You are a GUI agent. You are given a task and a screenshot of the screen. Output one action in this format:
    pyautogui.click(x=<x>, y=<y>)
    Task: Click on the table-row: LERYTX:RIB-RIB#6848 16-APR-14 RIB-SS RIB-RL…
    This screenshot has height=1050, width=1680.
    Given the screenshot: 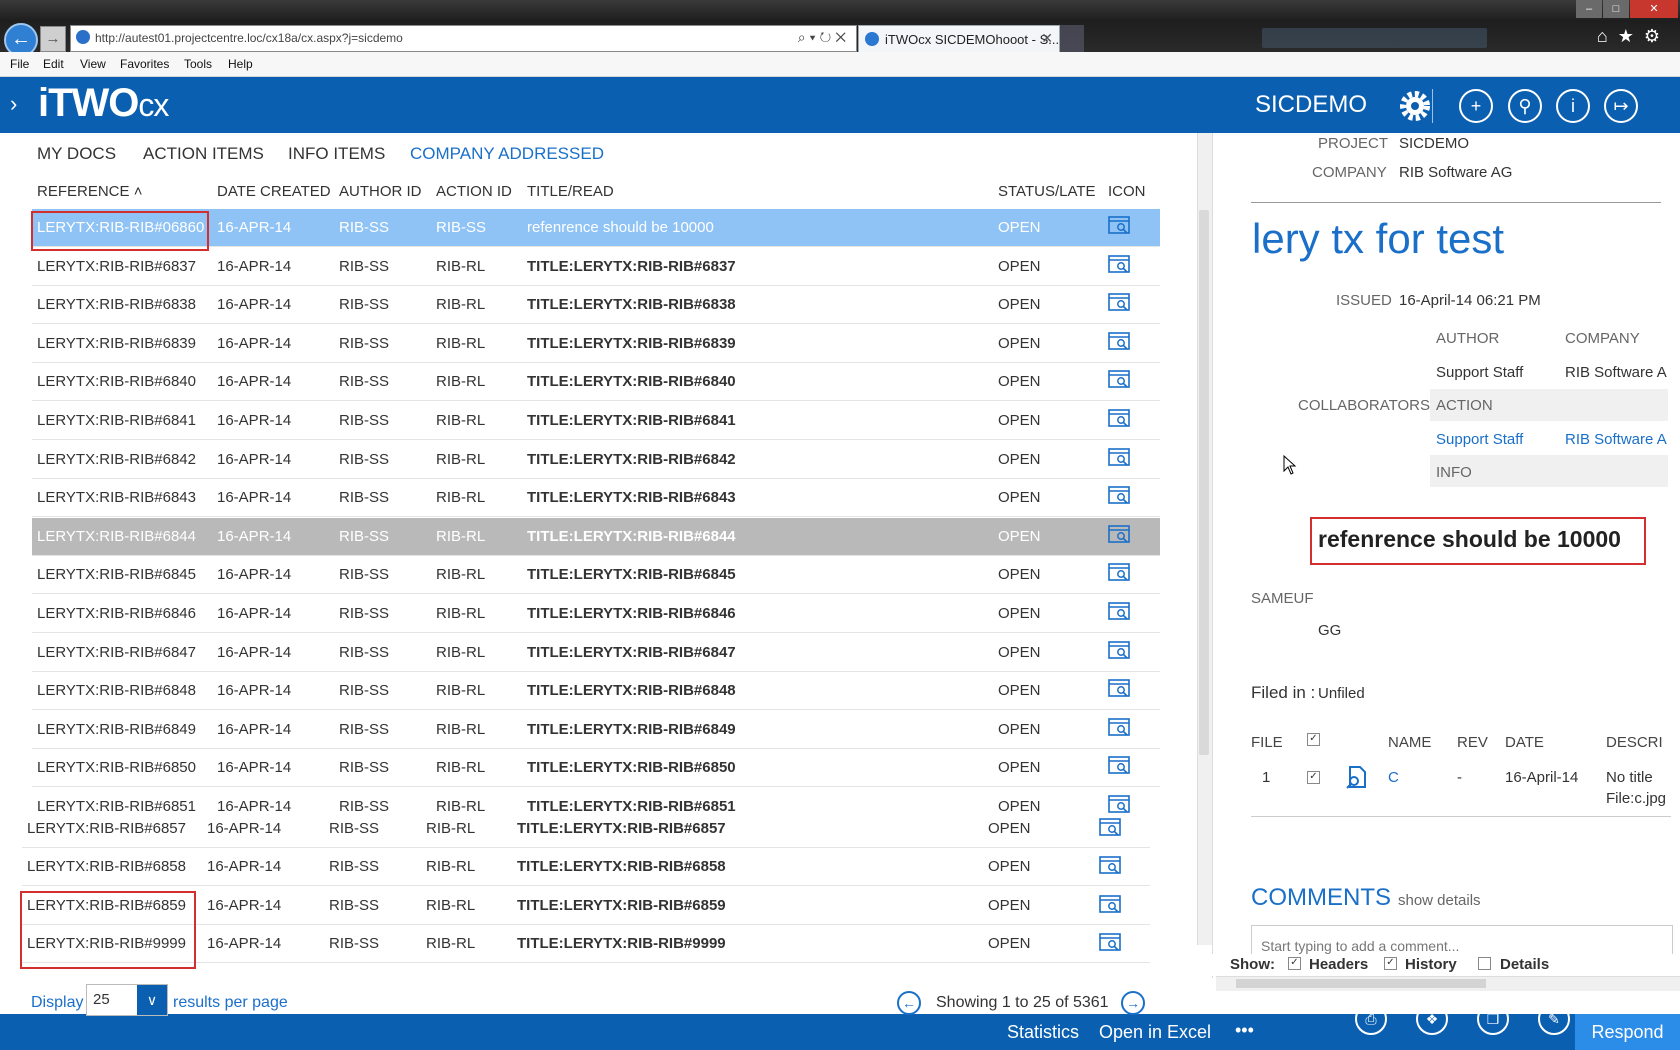 What is the action you would take?
    pyautogui.click(x=596, y=691)
    